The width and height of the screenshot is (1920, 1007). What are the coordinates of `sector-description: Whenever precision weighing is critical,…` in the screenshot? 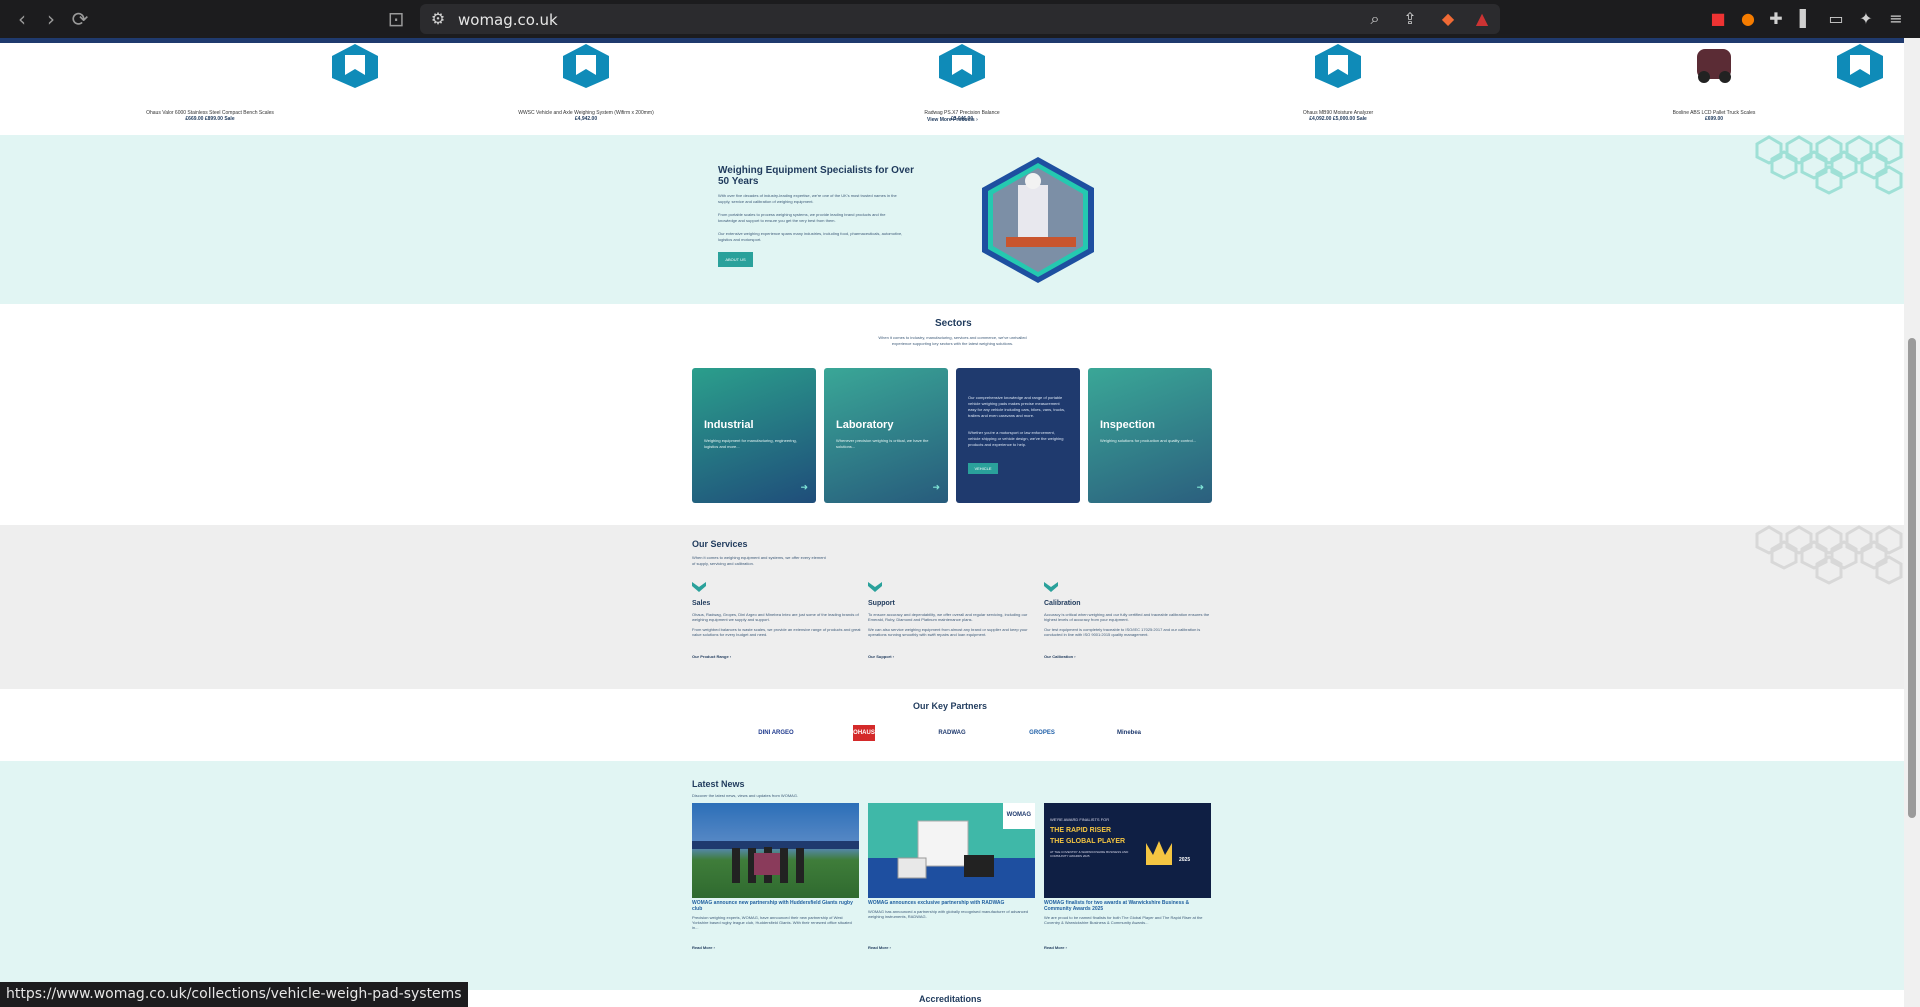 It's located at (882, 443).